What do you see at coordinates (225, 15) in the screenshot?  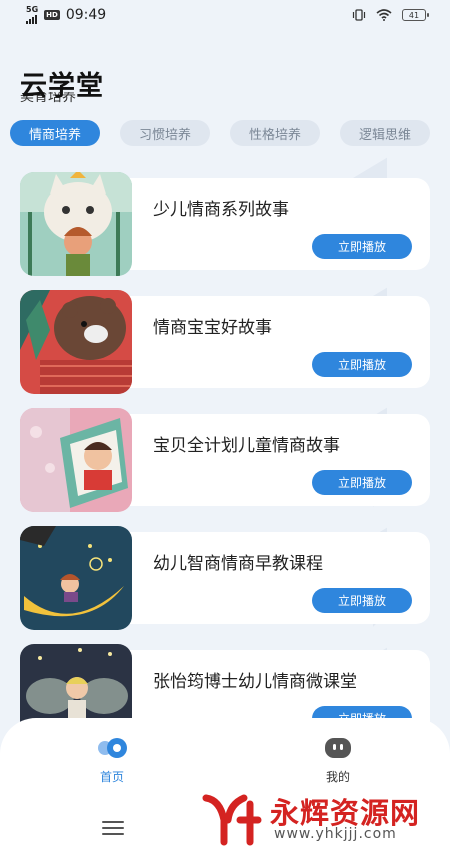 I see `status-bar: 5G HD 09:49 41` at bounding box center [225, 15].